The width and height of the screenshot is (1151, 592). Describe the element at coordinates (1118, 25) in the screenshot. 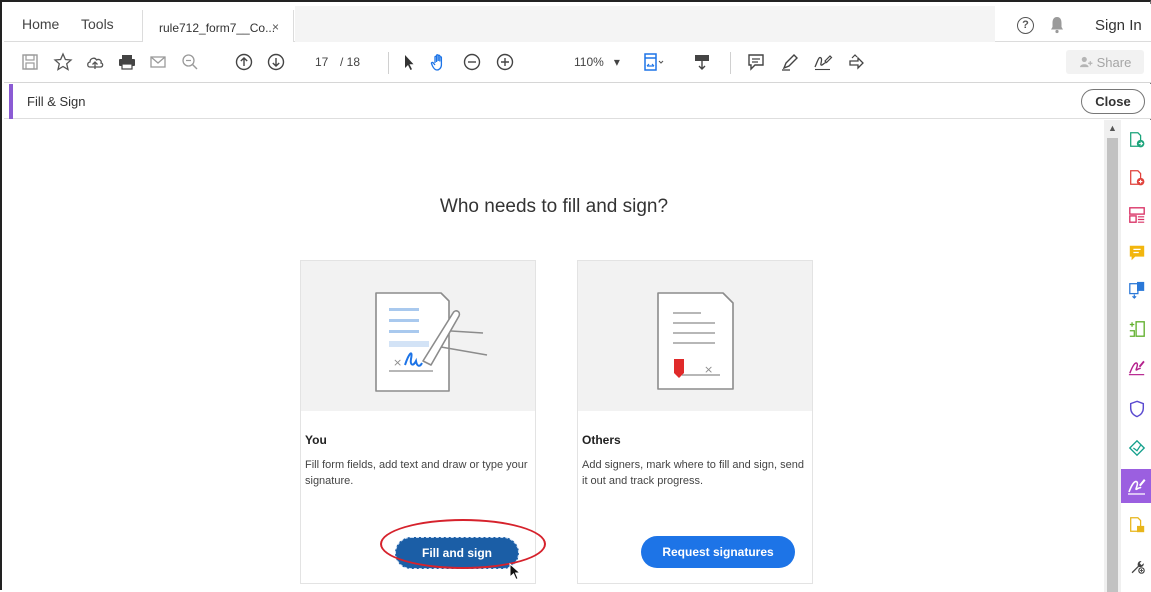

I see `sign-in-link: Sign In` at that location.